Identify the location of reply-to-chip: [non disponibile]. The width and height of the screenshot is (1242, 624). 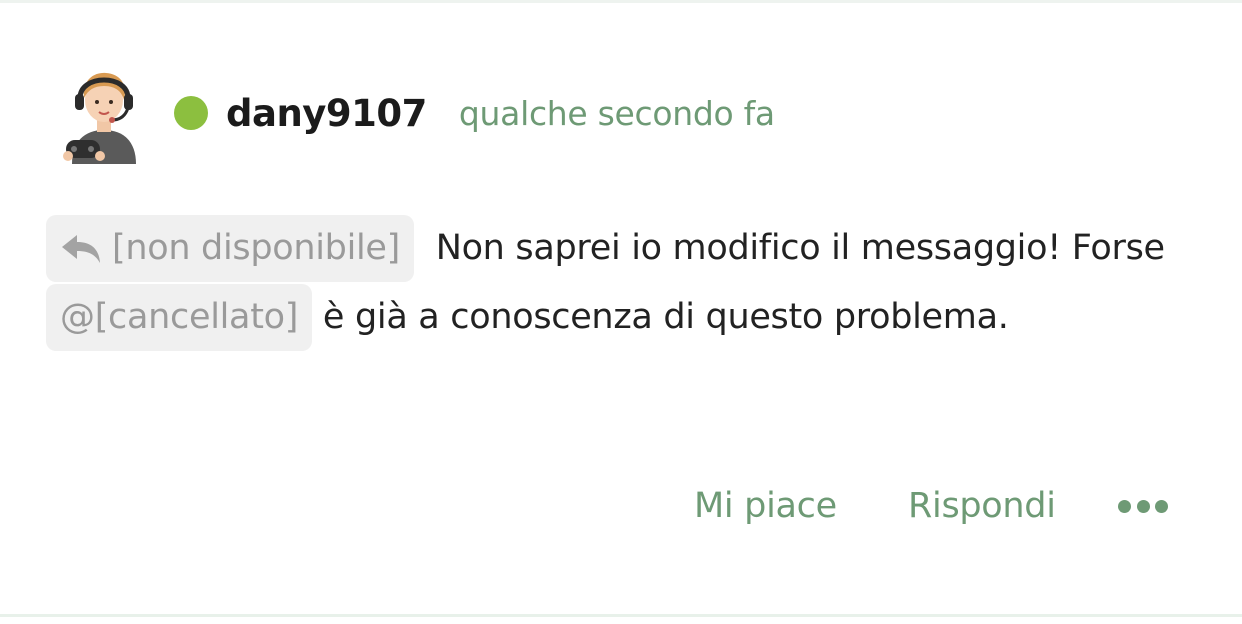
(230, 248).